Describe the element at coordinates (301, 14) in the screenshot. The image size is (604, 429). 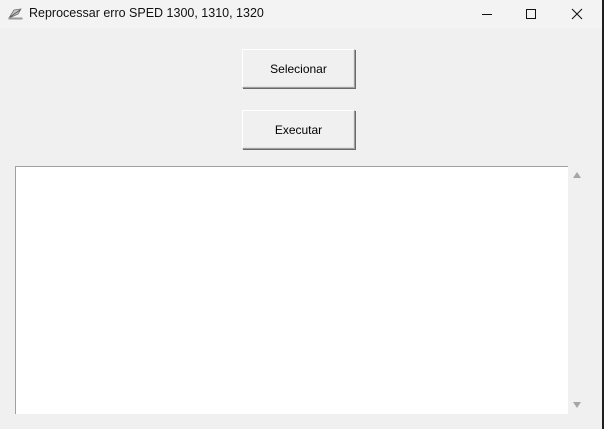
I see `title-bar: Reprocessar erro SPED 1300, 1310, 1320` at that location.